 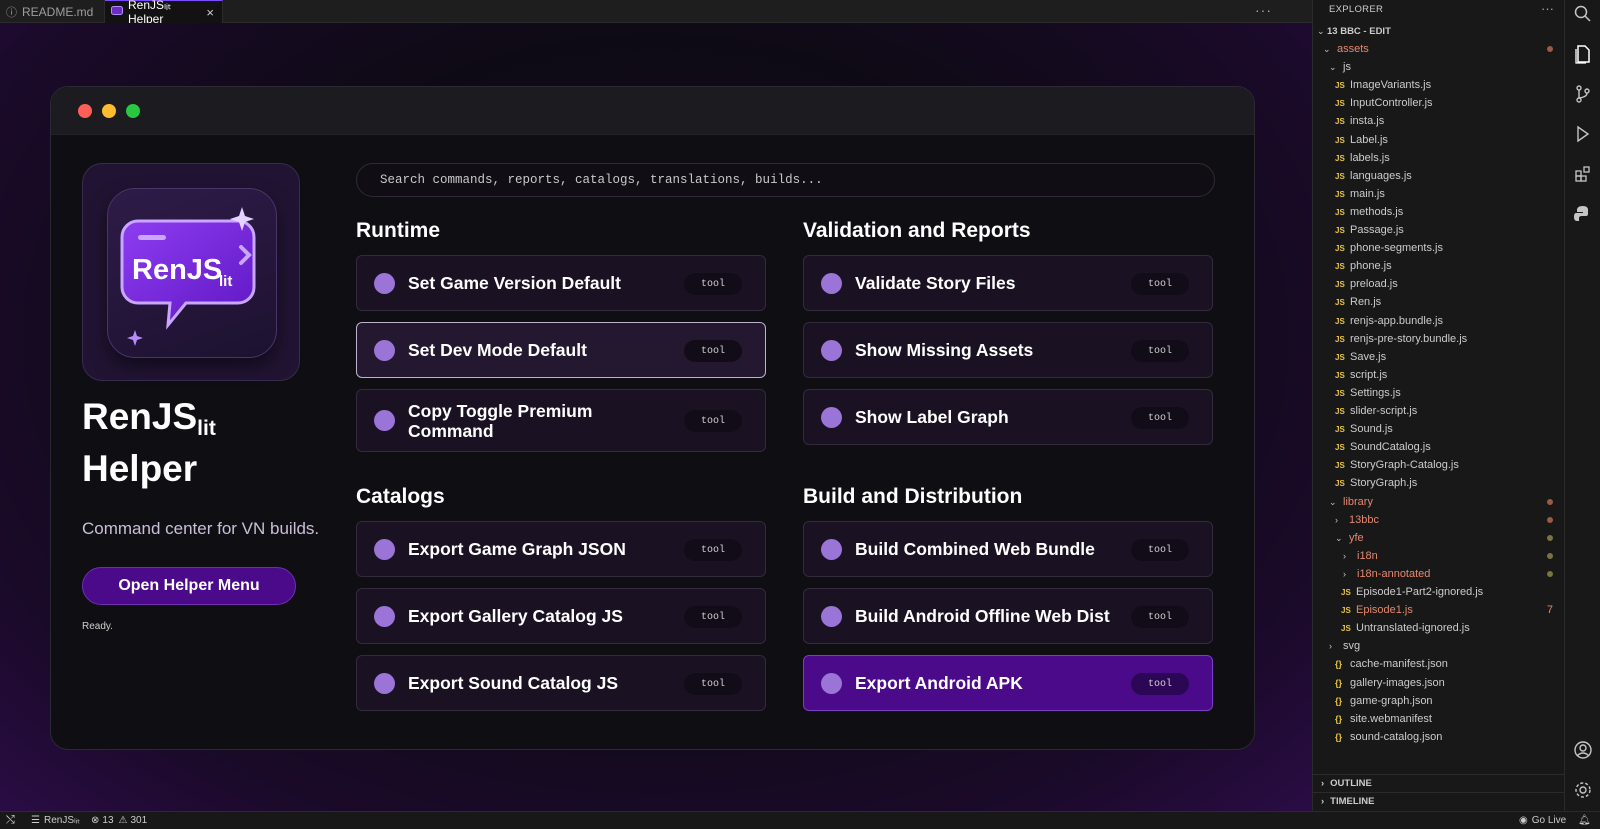 What do you see at coordinates (561, 683) in the screenshot?
I see `command-export-sound-catalog-js: Export Sound Catalog JS tool` at bounding box center [561, 683].